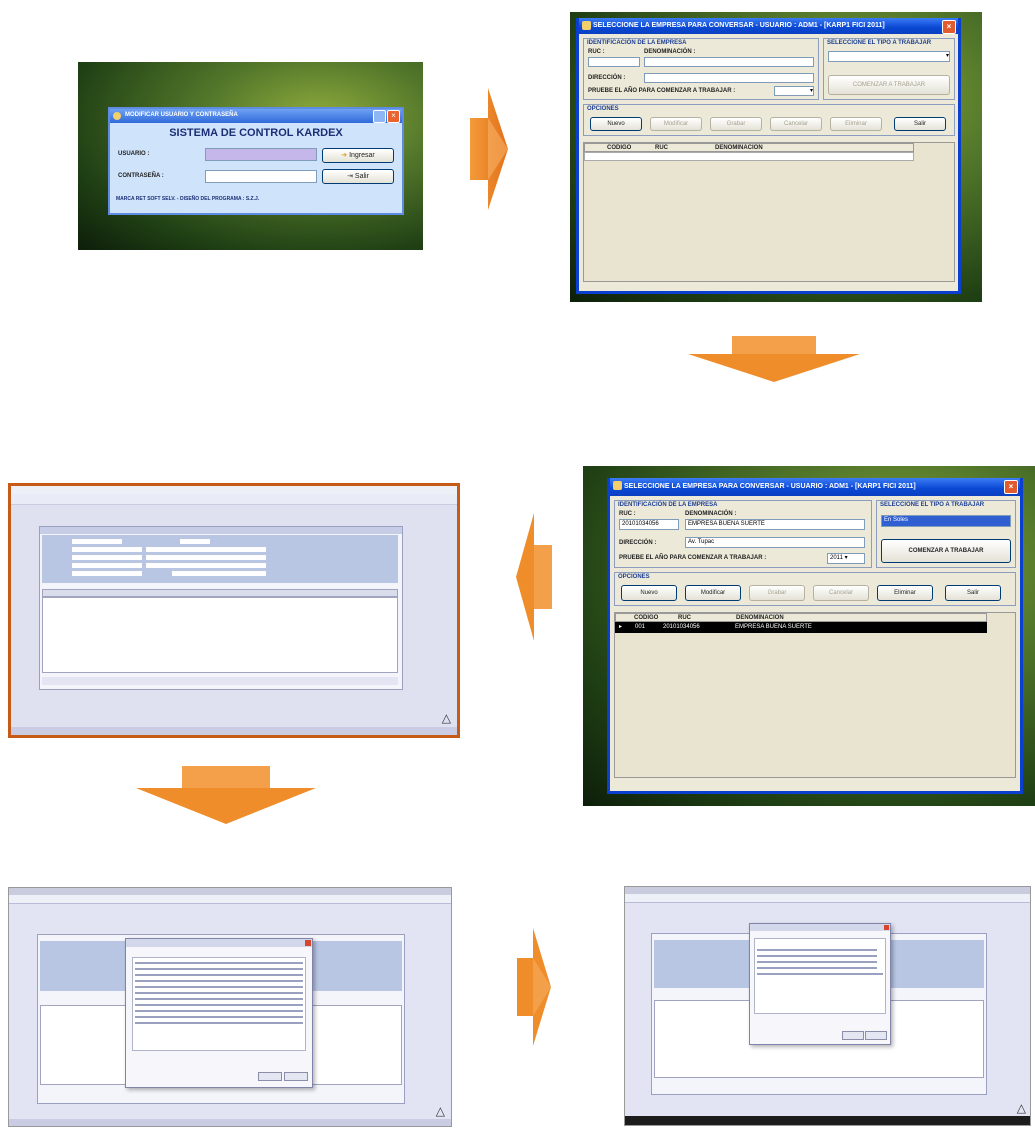 The image size is (1035, 1131). Describe the element at coordinates (270, 1076) in the screenshot. I see `product-dialog-ok-button` at that location.